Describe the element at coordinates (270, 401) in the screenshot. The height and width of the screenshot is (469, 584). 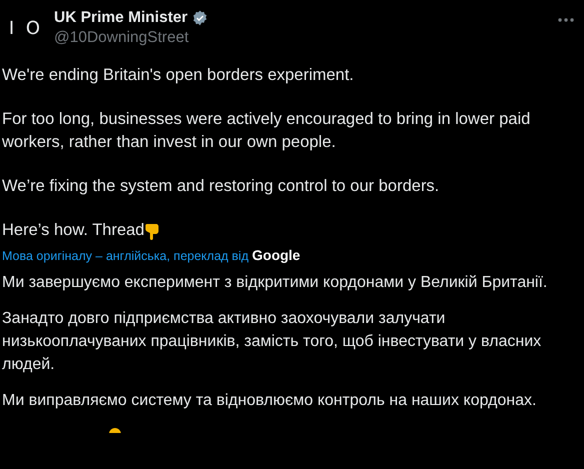
I see `translated-text: Ми виправляємо систему та відновлюємо контроль на наших кордонах.` at that location.